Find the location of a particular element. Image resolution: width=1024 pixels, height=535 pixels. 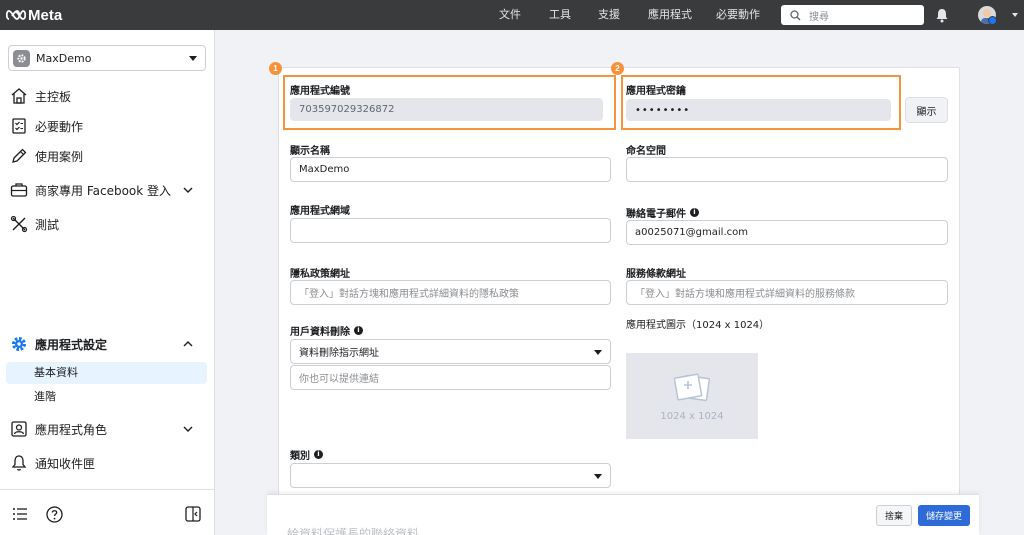

category-select is located at coordinates (450, 475).